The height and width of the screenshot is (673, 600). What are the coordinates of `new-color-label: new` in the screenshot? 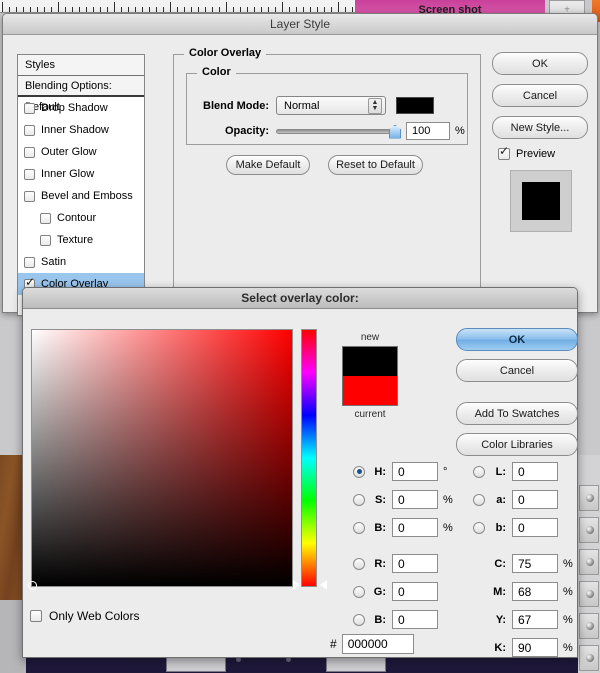 It's located at (370, 337).